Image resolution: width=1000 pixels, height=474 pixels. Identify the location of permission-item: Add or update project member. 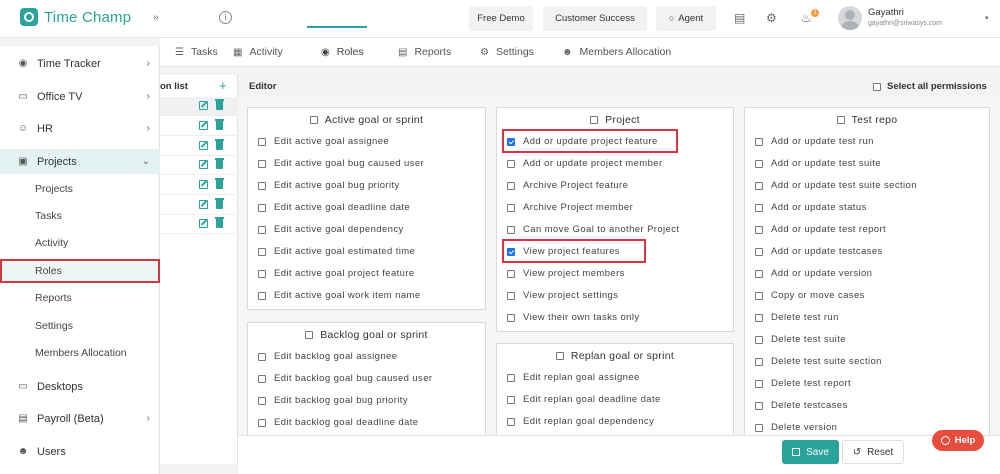
(585, 163).